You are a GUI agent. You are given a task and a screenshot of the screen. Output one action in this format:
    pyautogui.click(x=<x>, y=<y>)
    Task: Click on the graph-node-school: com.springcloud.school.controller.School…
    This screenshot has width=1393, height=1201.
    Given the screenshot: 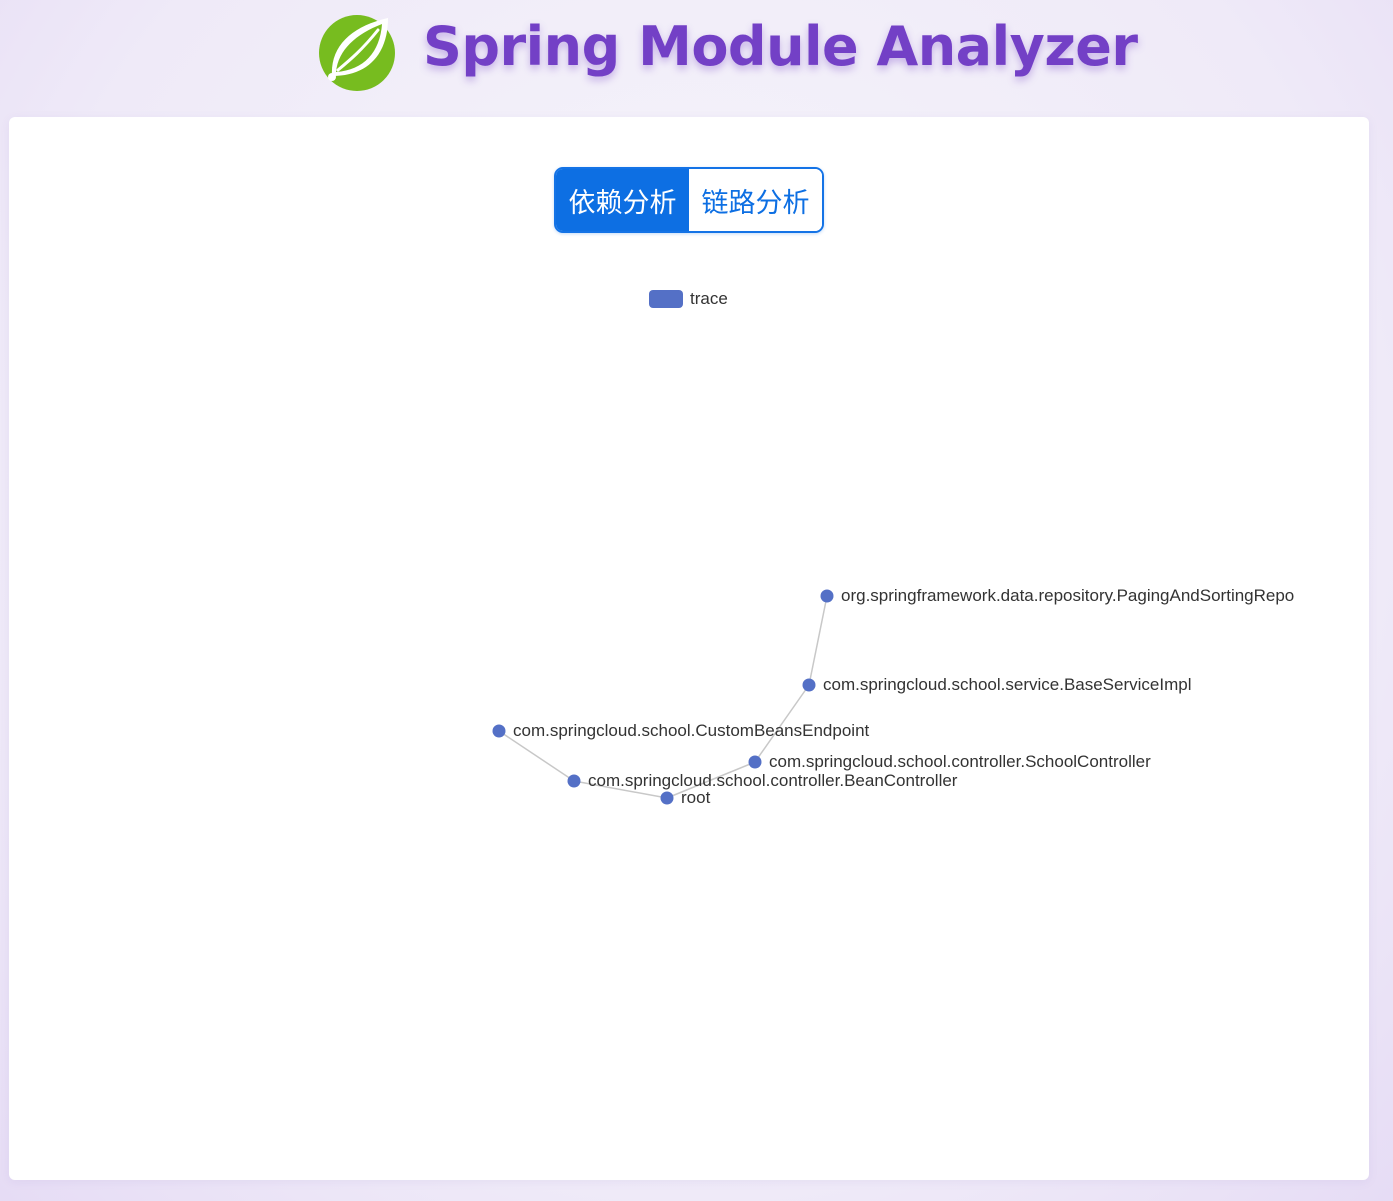 What is the action you would take?
    pyautogui.click(x=950, y=761)
    